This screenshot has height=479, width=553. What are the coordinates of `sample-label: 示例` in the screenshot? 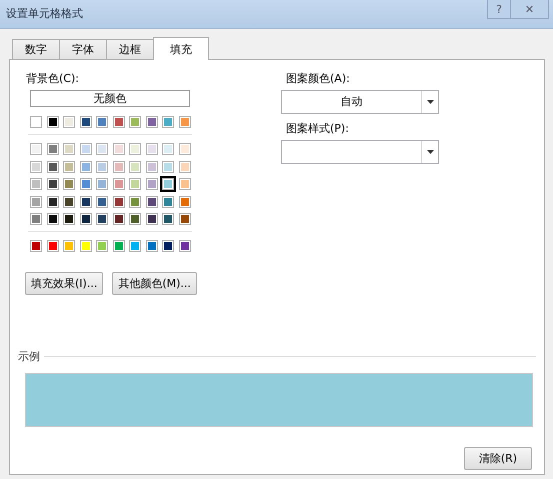 It's located at (31, 356).